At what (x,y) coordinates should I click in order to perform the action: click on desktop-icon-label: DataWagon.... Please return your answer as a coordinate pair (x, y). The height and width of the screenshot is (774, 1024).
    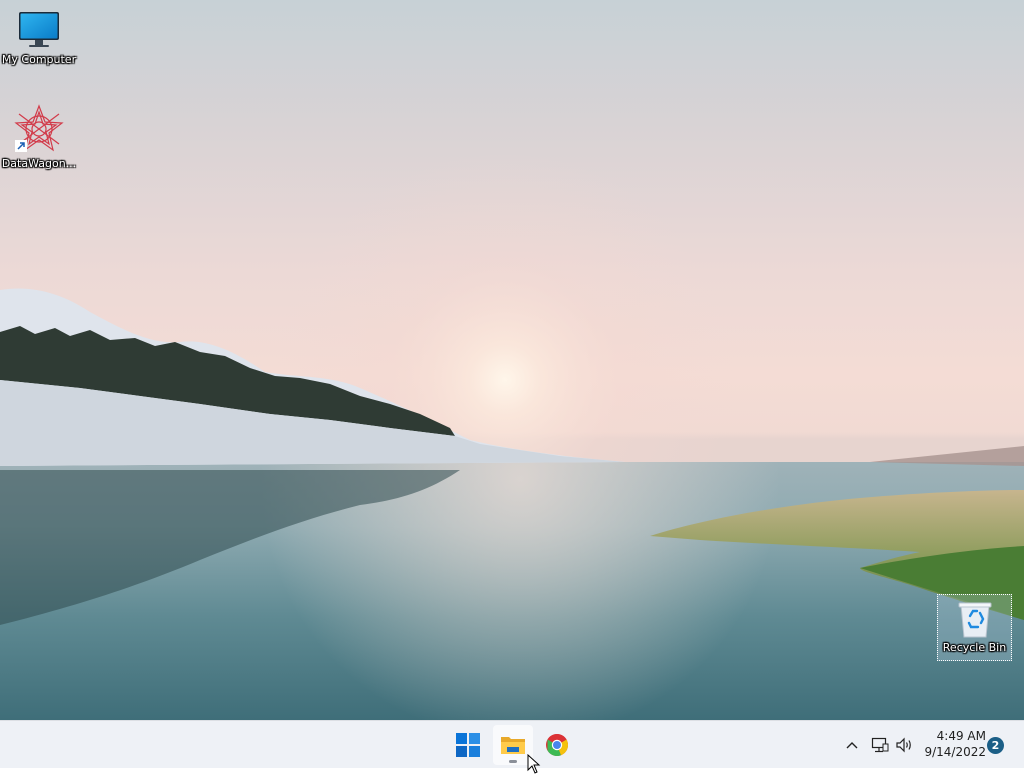
    Looking at the image, I should click on (39, 163).